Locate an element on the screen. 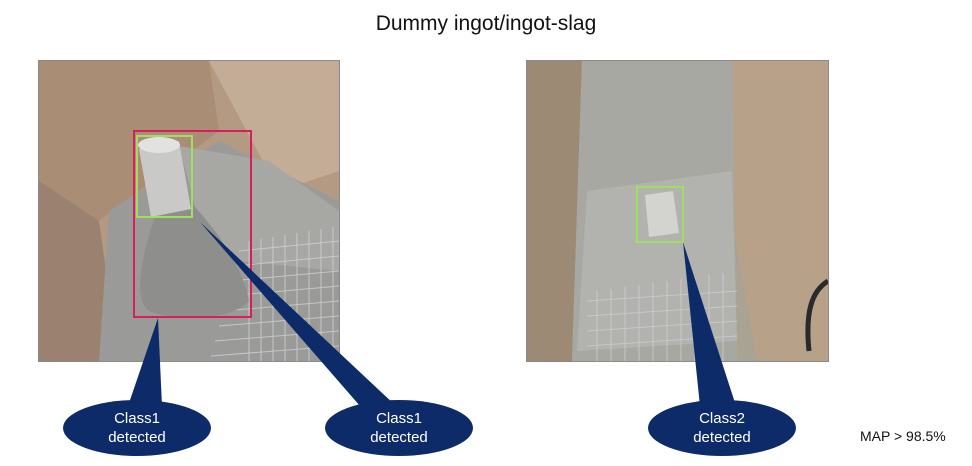 The width and height of the screenshot is (972, 466). callout-class-label: Class2 is located at coordinates (722, 418).